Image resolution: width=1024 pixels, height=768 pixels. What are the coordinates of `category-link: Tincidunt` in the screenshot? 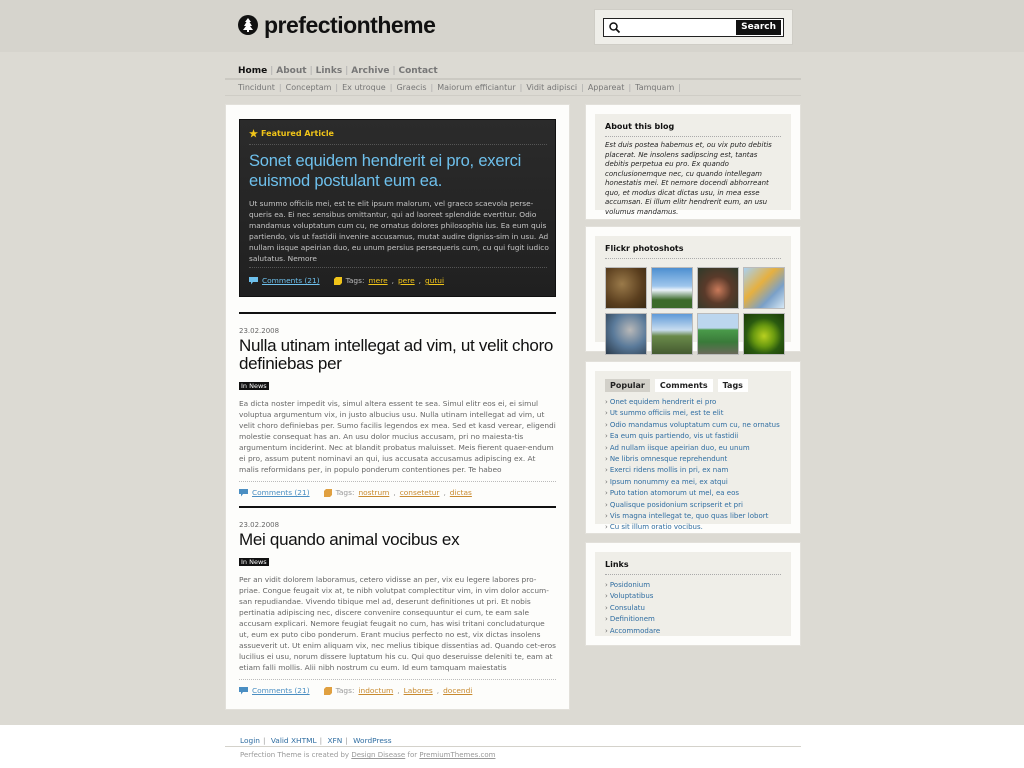 It's located at (256, 87).